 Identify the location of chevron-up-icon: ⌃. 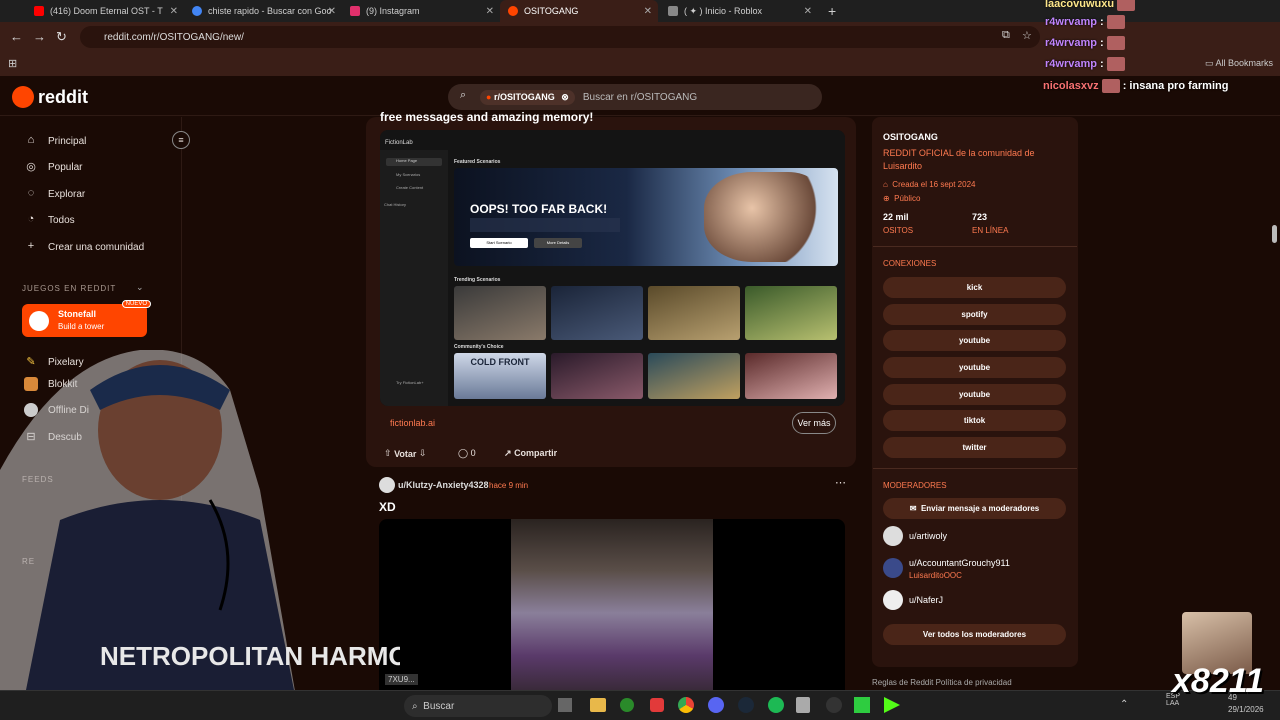
(1124, 704).